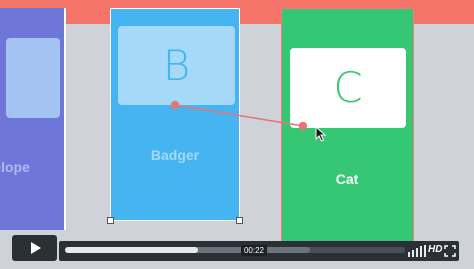  I want to click on connector-overlay, so click(248, 121).